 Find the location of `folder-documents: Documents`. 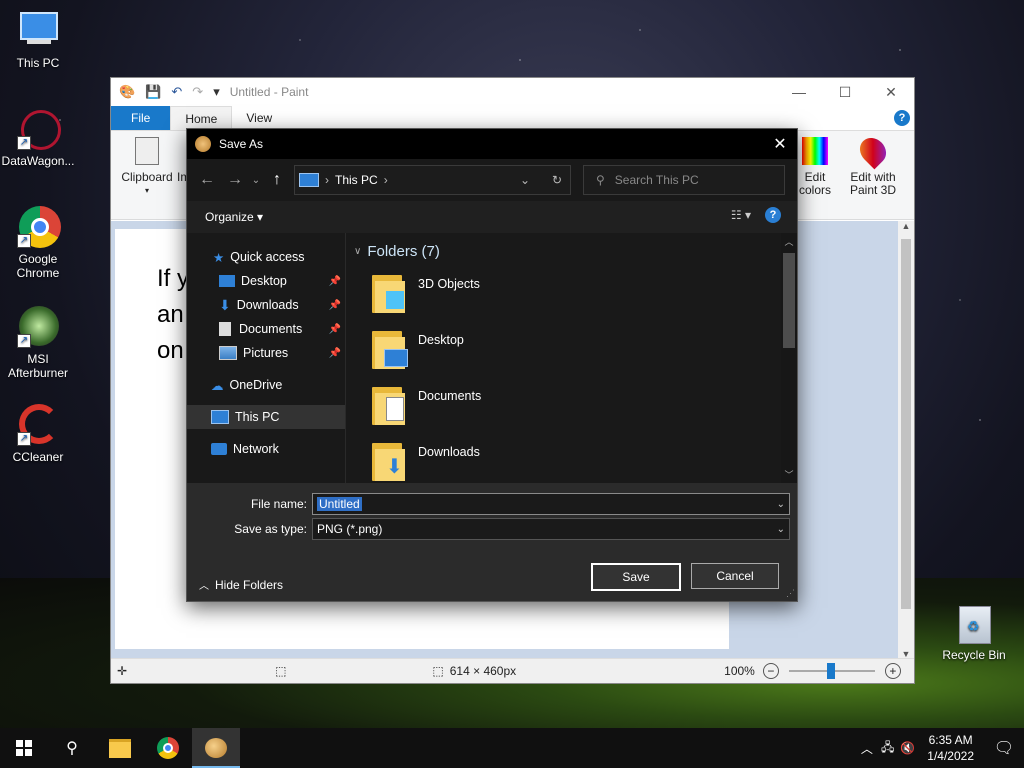

folder-documents: Documents is located at coordinates (426, 410).